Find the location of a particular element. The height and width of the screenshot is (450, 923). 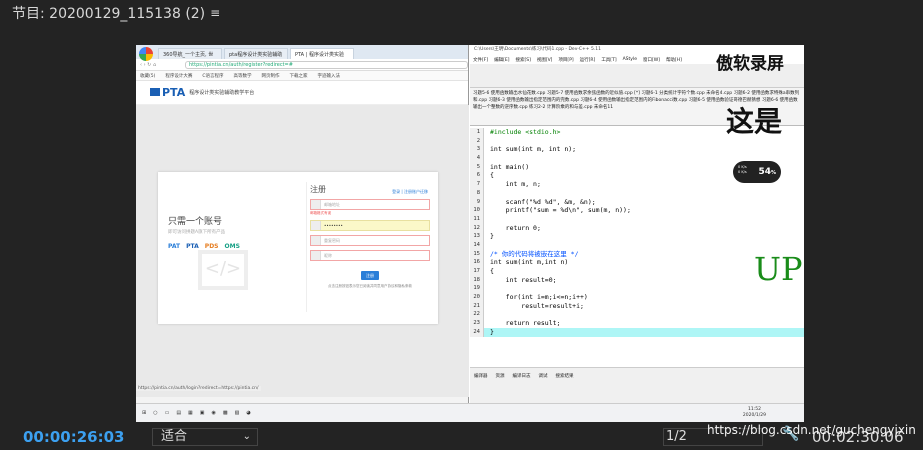

windows-start-icon: ⊞ is located at coordinates (144, 413).